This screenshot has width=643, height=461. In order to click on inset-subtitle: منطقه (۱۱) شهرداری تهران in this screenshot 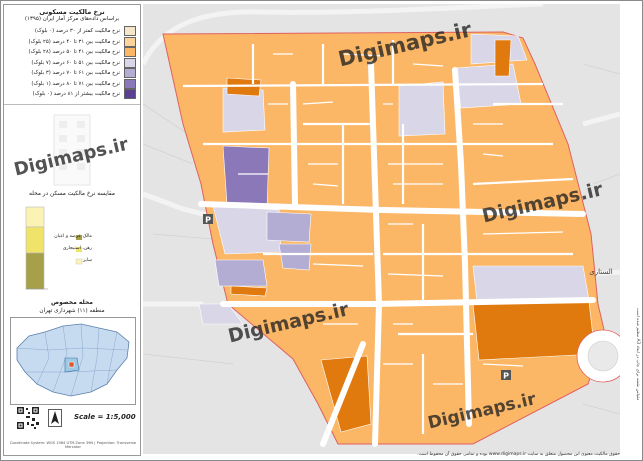, I will do `click(72, 311)`.